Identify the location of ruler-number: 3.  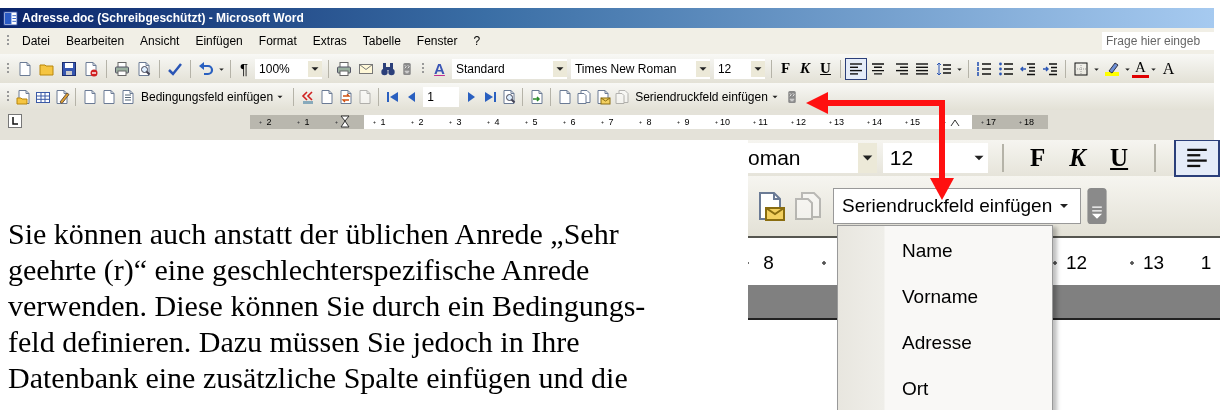
(459, 122).